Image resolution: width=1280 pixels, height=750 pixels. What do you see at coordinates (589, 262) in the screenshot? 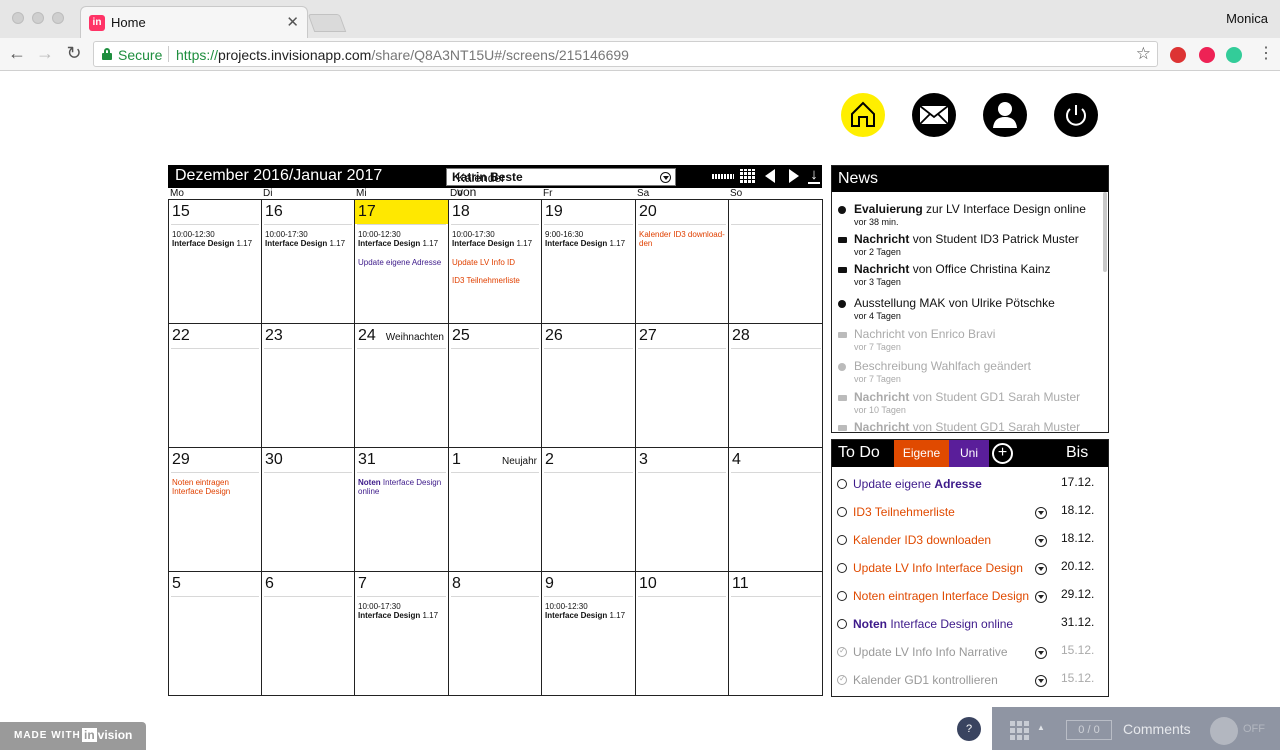
I see `calendar-day: 19 9:00-16:30 Interface Design 1.17` at bounding box center [589, 262].